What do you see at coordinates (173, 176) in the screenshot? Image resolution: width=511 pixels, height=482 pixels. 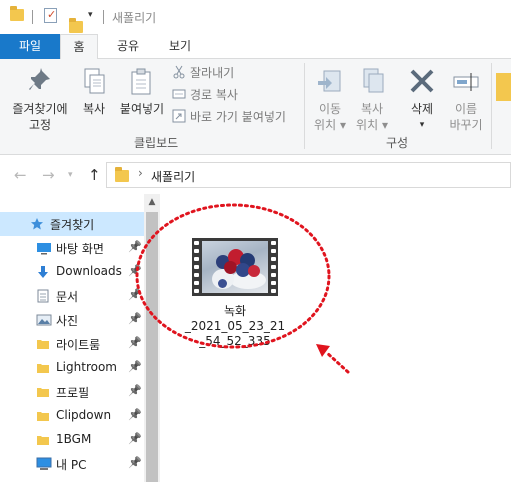 I see `breadcrumb-current: 새폴리기` at bounding box center [173, 176].